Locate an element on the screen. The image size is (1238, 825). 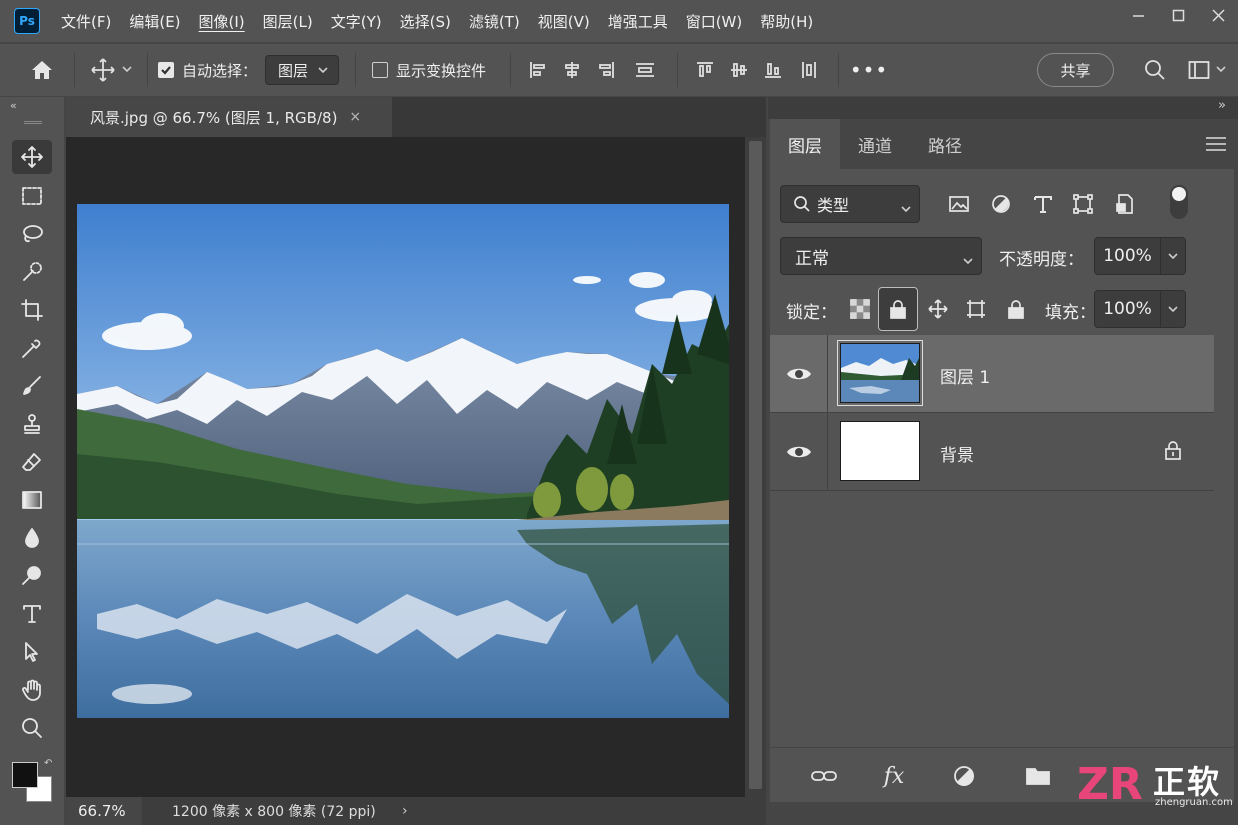
collapse-panels-icon: » is located at coordinates (1222, 105).